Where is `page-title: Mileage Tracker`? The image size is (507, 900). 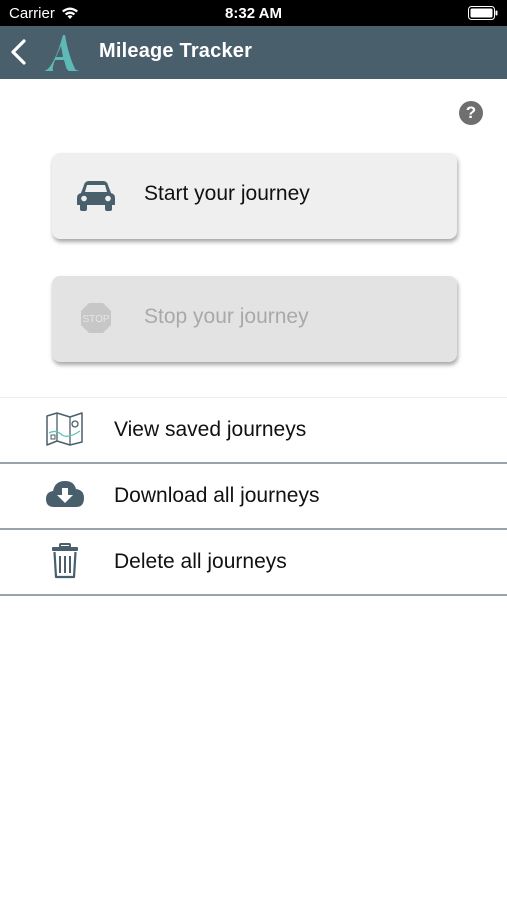 page-title: Mileage Tracker is located at coordinates (176, 51).